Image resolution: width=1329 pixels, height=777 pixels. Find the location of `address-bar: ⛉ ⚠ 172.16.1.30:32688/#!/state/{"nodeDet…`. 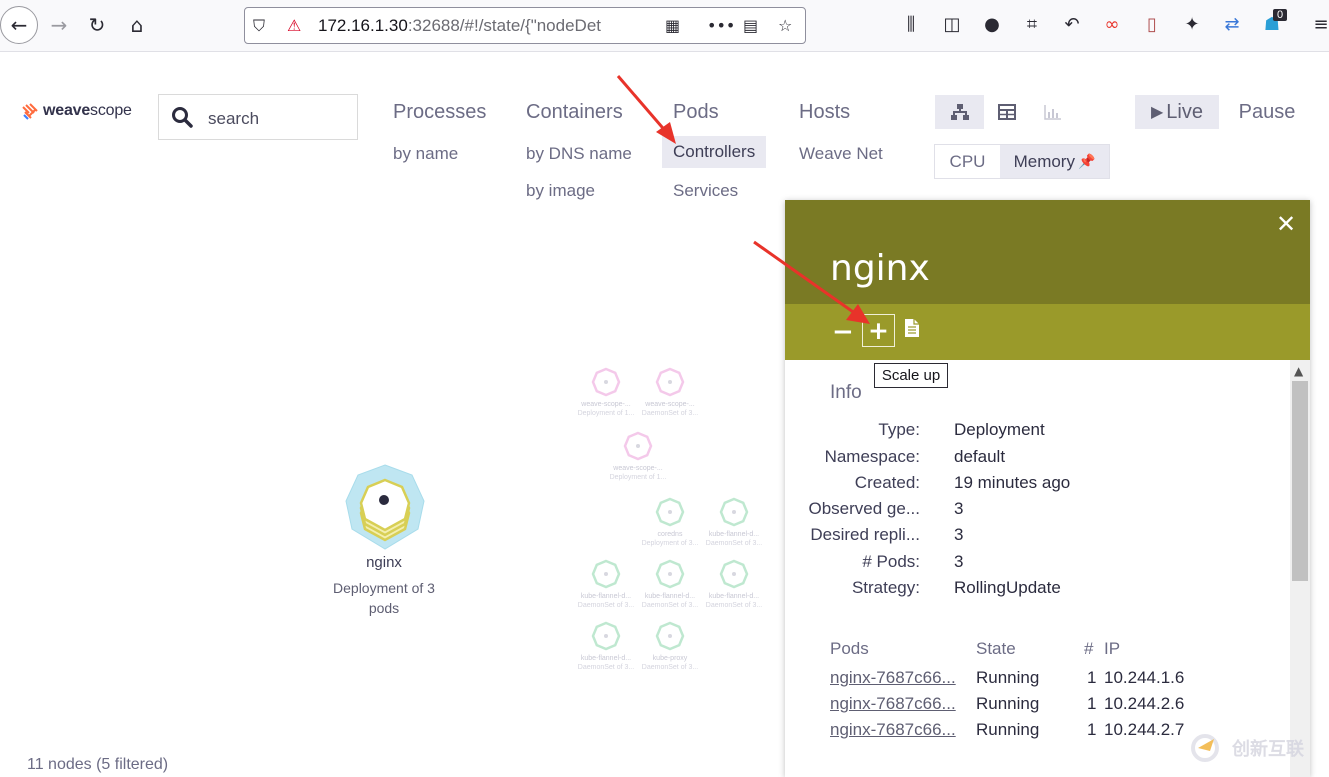

address-bar: ⛉ ⚠ 172.16.1.30:32688/#!/state/{"nodeDet… is located at coordinates (525, 25).